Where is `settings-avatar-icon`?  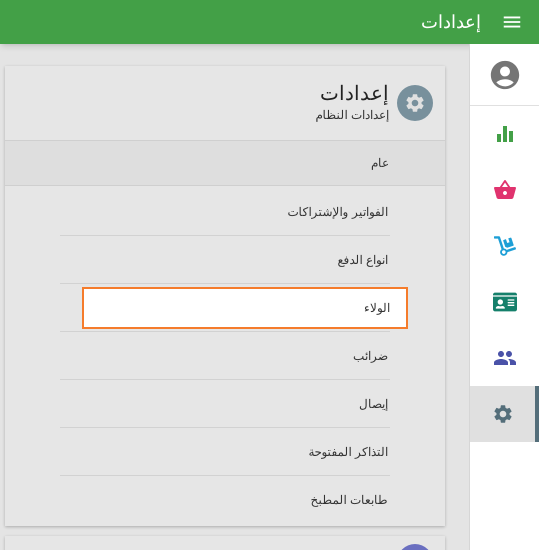 settings-avatar-icon is located at coordinates (415, 103).